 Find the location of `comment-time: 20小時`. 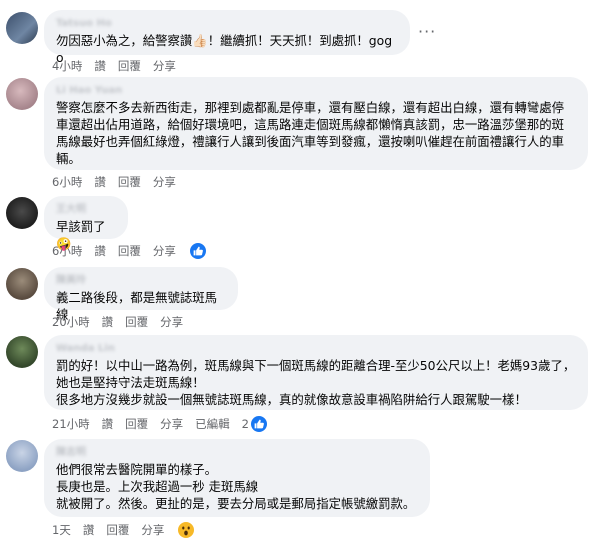

comment-time: 20小時 is located at coordinates (71, 322).